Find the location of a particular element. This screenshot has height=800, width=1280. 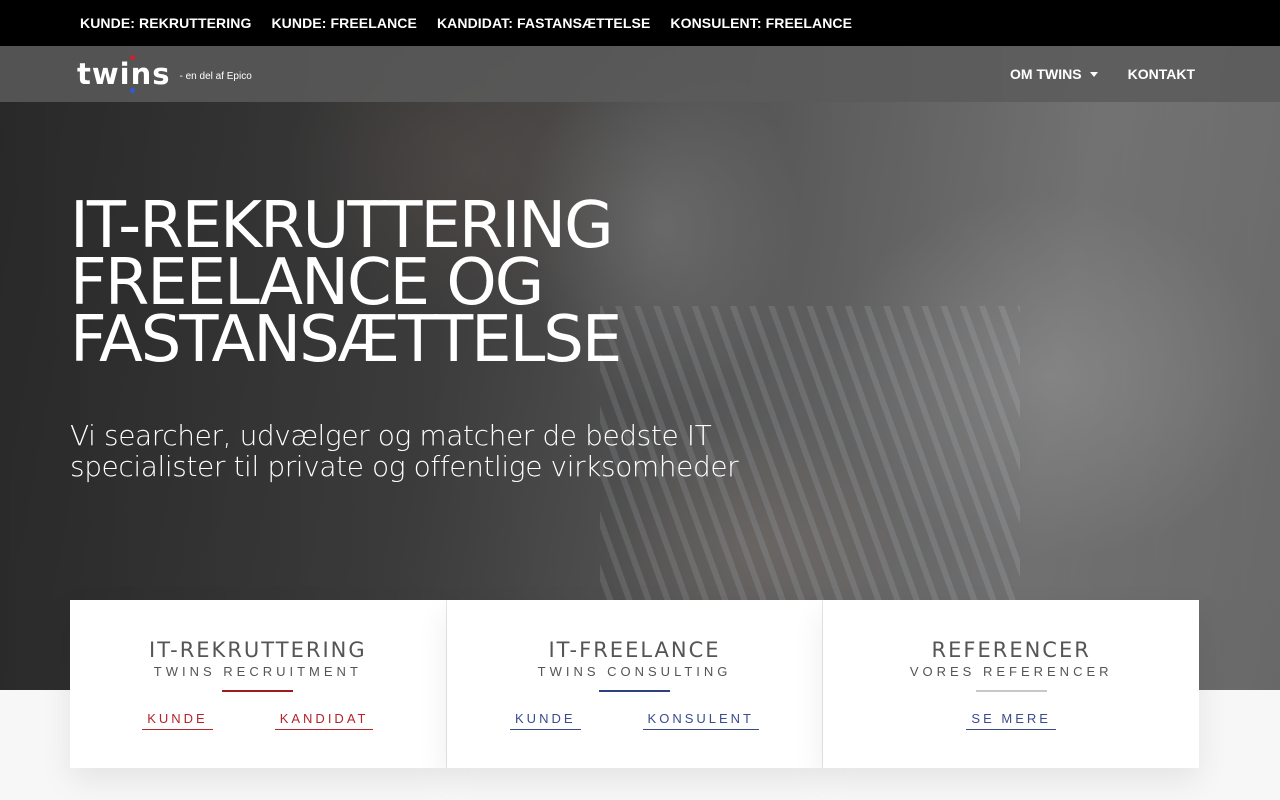

card-links: KUNDE KANDIDAT is located at coordinates (258, 720).